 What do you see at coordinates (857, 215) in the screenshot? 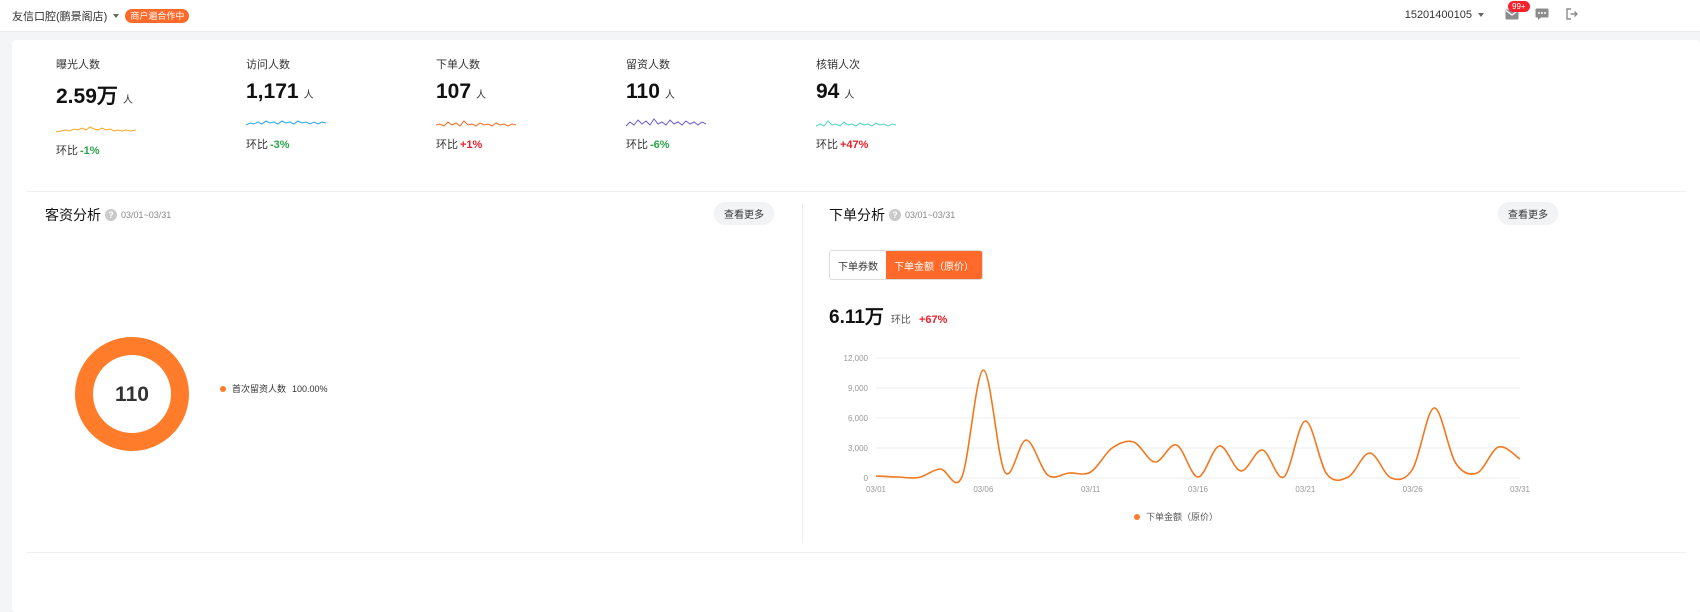
I see `section-title: 下单分析` at bounding box center [857, 215].